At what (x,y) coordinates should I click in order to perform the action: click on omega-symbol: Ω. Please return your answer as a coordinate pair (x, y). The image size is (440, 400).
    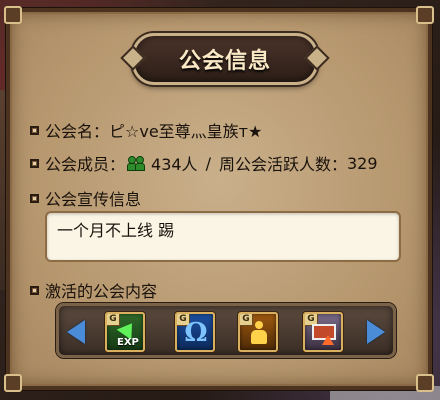
    Looking at the image, I should click on (196, 333).